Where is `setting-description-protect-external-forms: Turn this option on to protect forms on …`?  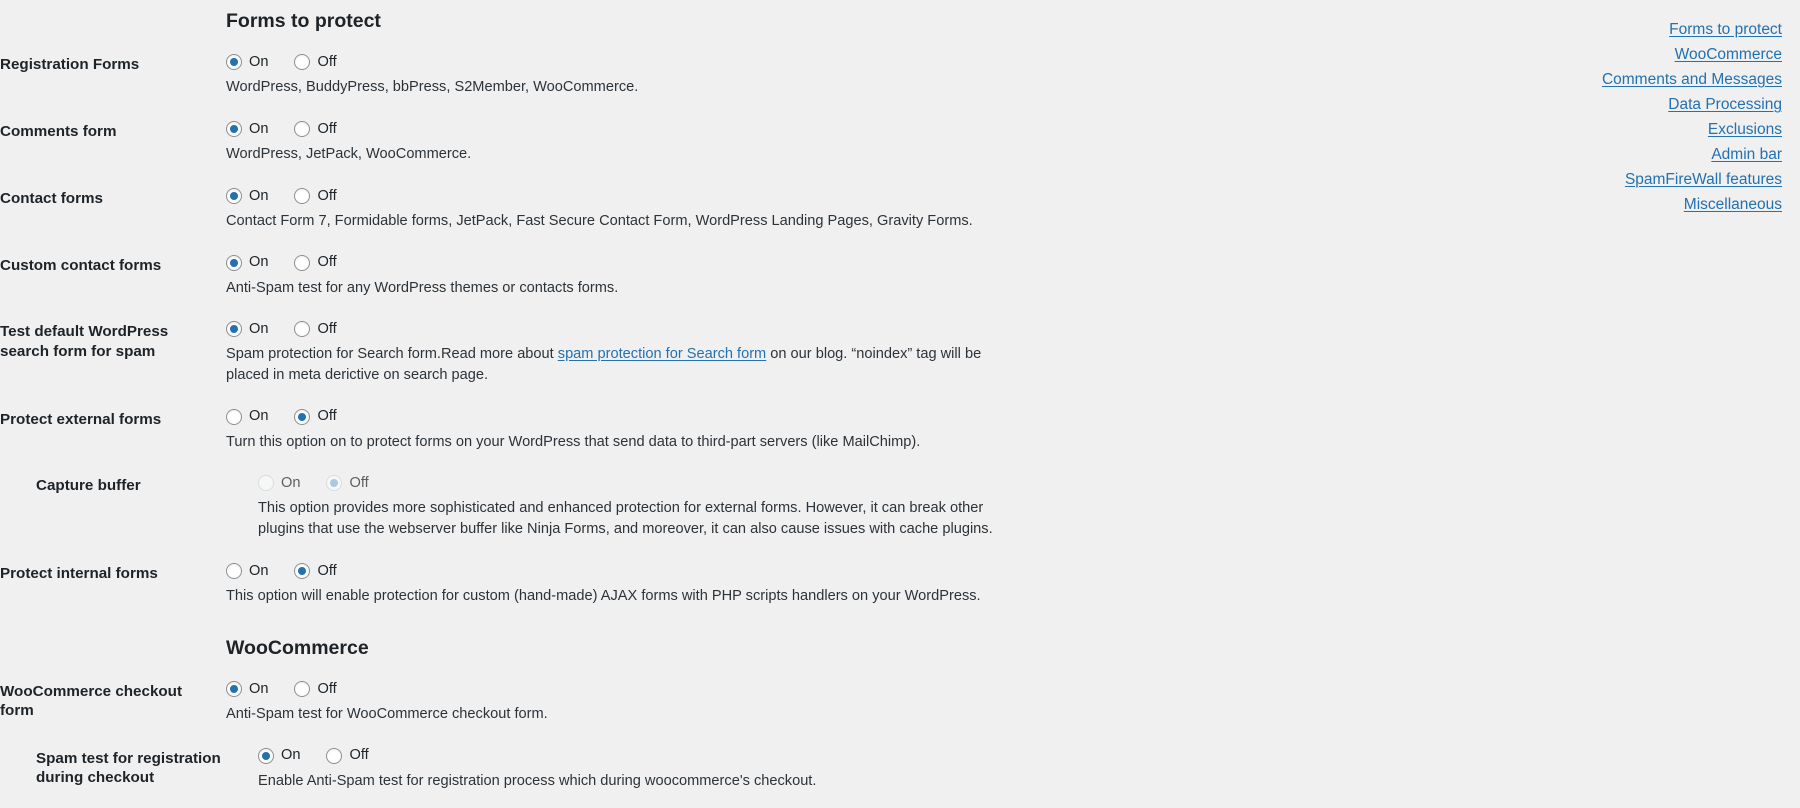 setting-description-protect-external-forms: Turn this option on to protect forms on … is located at coordinates (573, 441).